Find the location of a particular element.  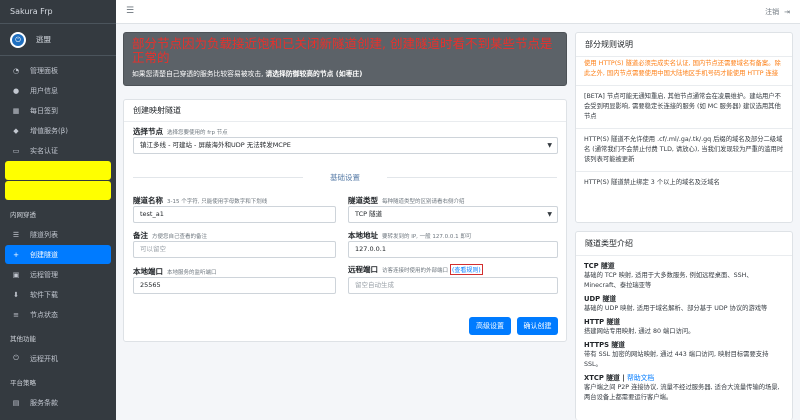

nav-header-tunnel: 内网穿透 is located at coordinates (23, 215).